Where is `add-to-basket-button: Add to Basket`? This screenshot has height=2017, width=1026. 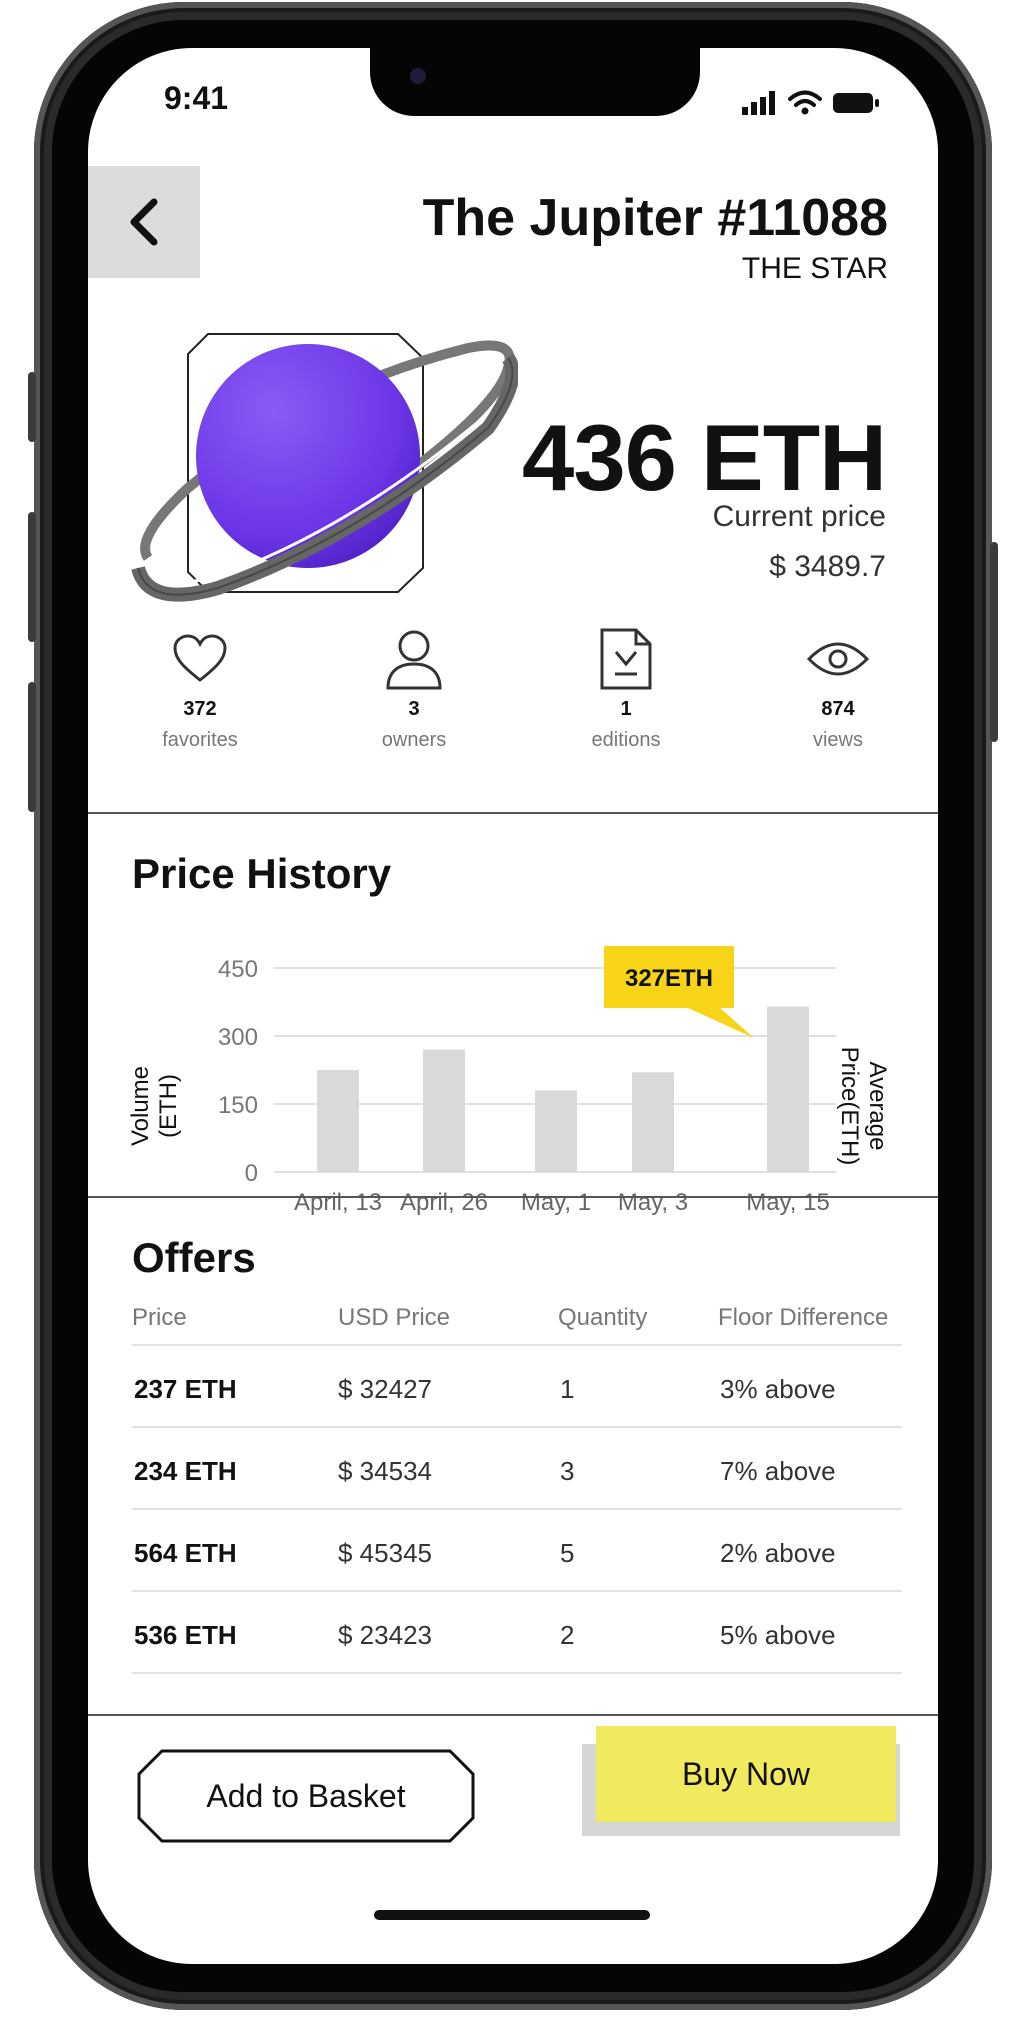
add-to-basket-button: Add to Basket is located at coordinates (306, 1796).